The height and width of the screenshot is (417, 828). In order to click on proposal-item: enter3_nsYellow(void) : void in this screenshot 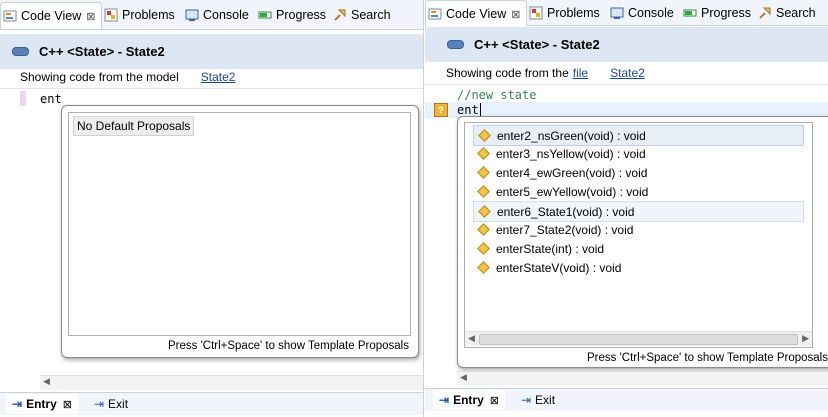, I will do `click(638, 153)`.